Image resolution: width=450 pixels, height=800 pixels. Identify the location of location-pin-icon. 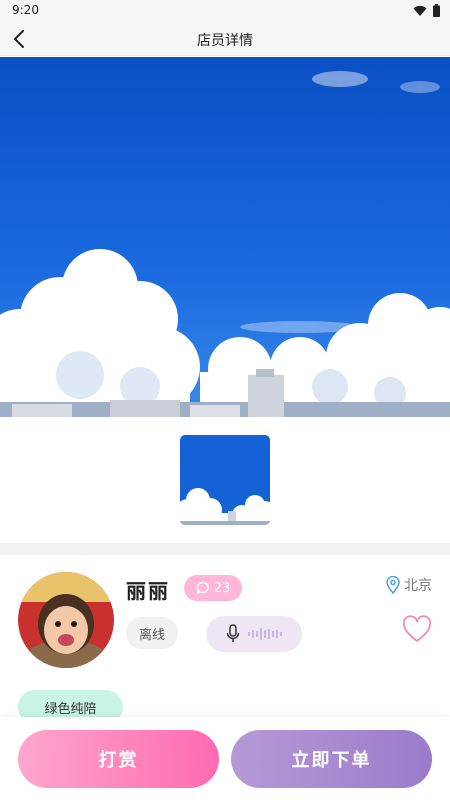
(393, 585).